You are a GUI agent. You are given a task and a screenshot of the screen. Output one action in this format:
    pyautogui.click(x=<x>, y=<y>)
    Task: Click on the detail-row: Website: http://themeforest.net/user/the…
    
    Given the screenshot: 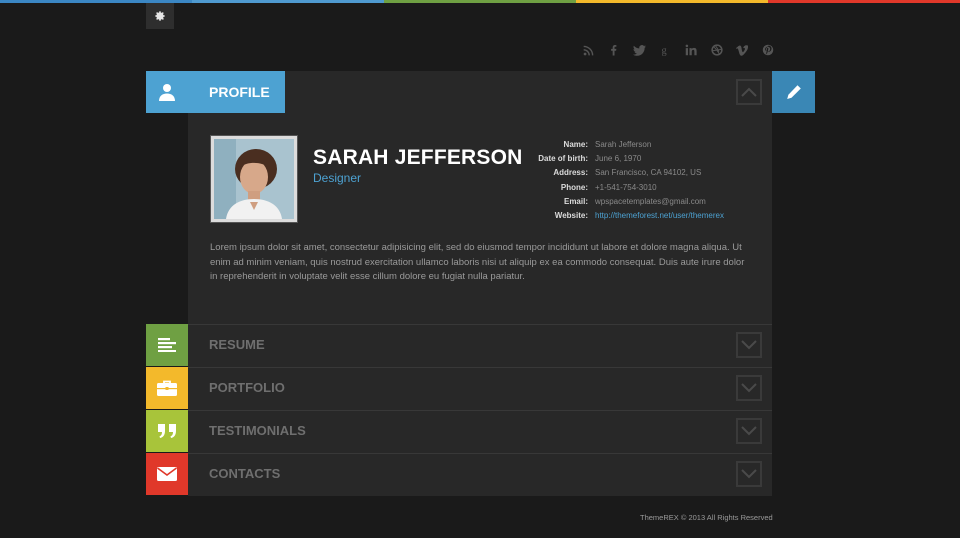 What is the action you would take?
    pyautogui.click(x=612, y=216)
    